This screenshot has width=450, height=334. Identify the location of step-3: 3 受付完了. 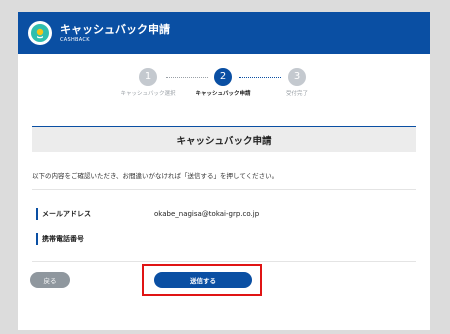
(297, 82).